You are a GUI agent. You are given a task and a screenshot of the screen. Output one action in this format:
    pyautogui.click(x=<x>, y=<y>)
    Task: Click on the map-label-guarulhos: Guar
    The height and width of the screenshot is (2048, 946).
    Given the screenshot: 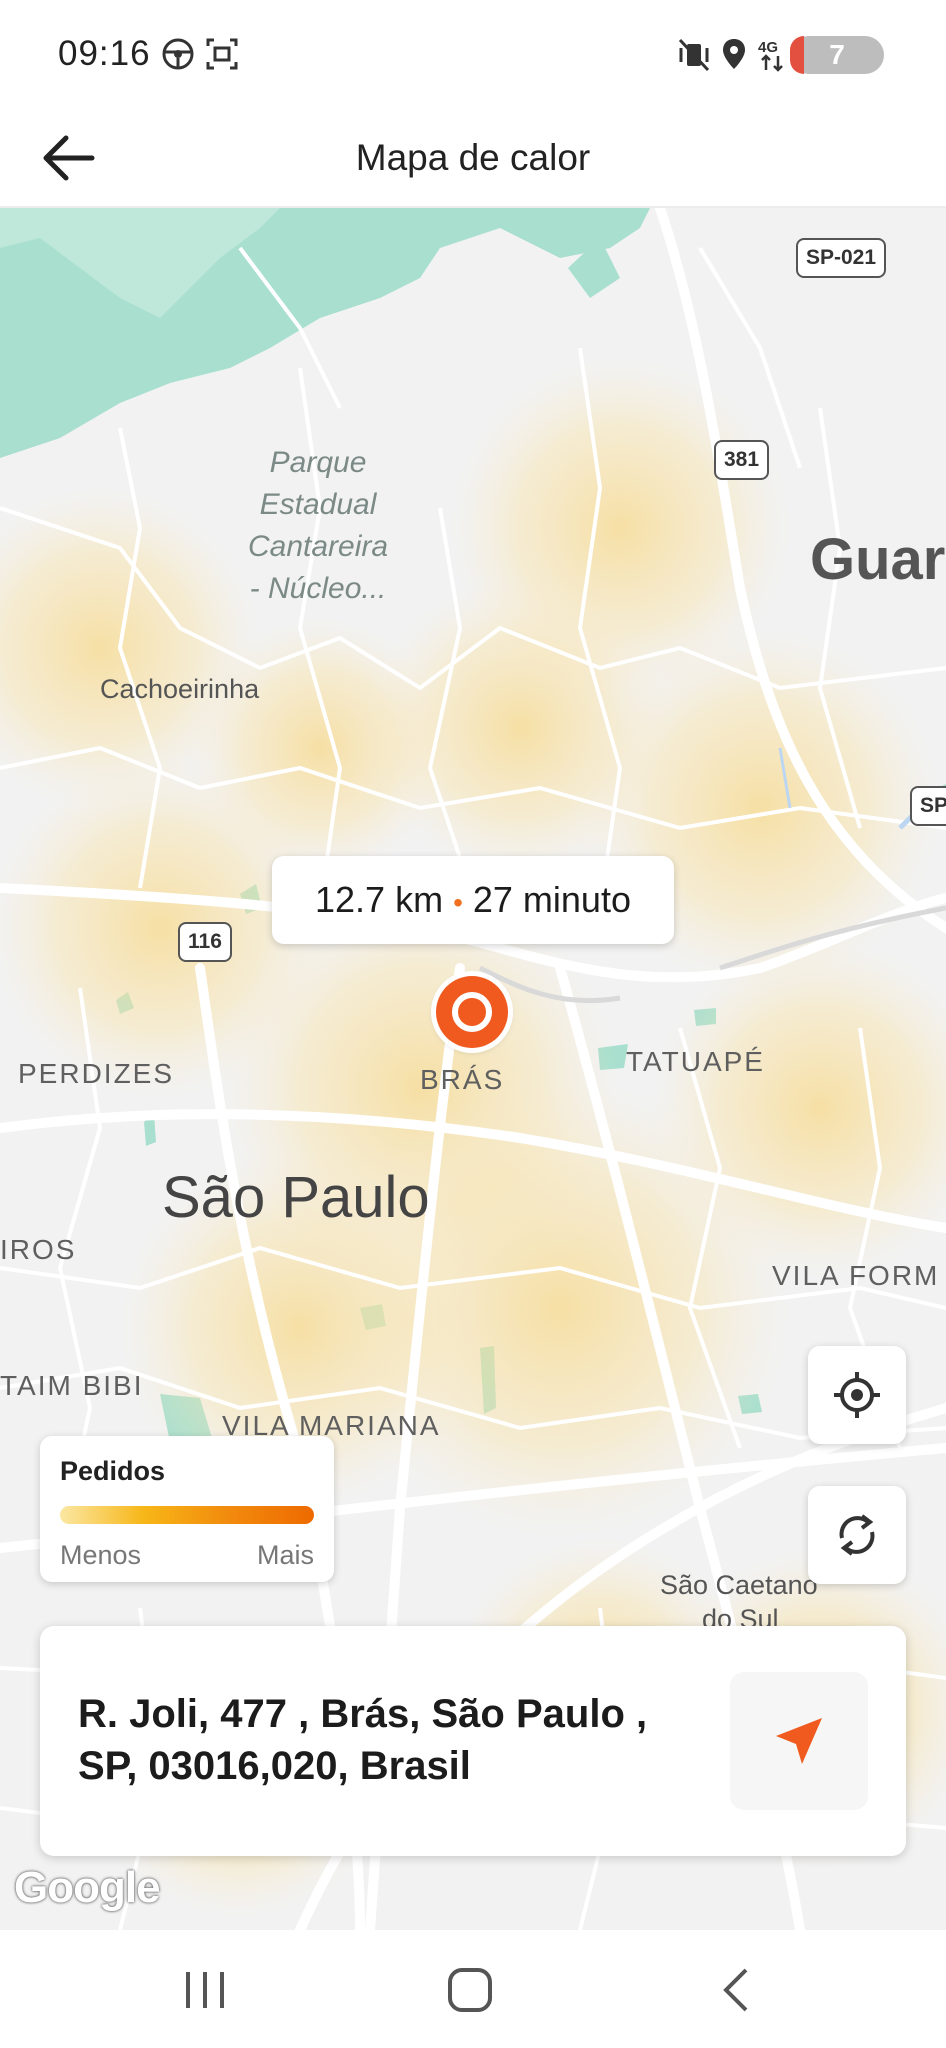 What is the action you would take?
    pyautogui.click(x=878, y=559)
    